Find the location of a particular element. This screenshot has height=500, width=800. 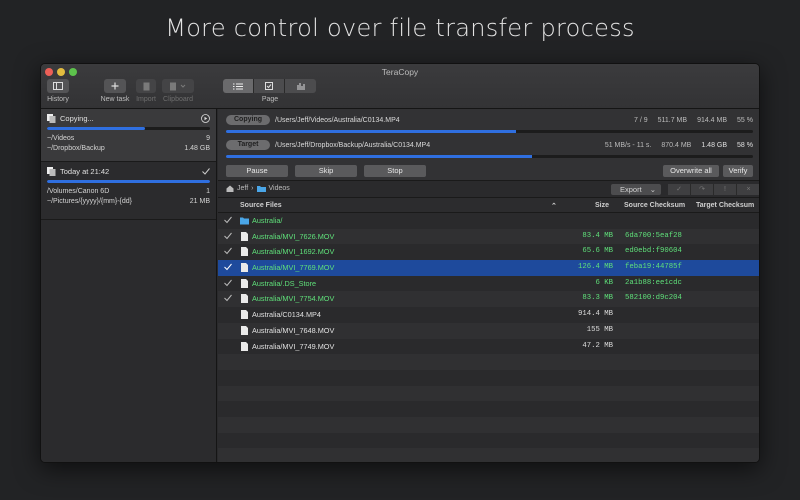

table-row: Australia/C0134.MP4 914.4 MB is located at coordinates (488, 315).